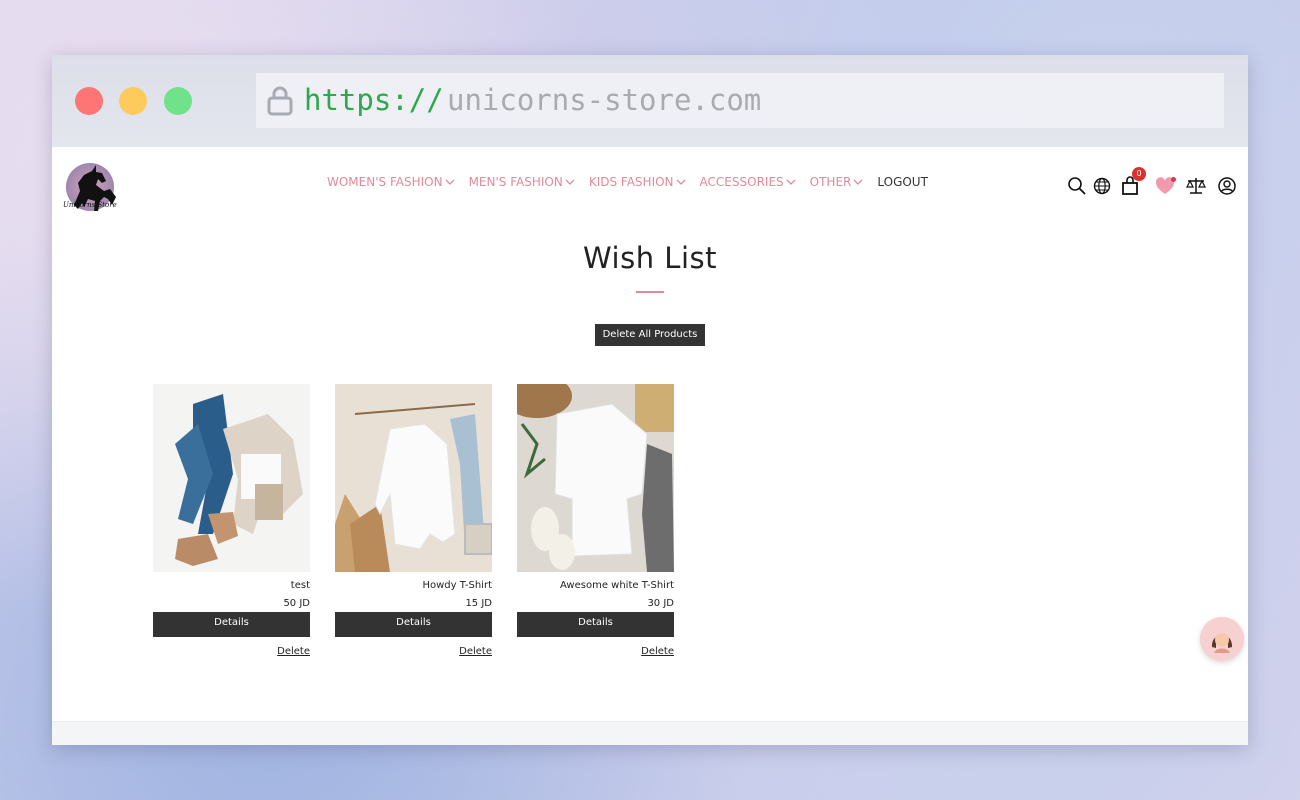 This screenshot has height=800, width=1300. What do you see at coordinates (231, 587) in the screenshot?
I see `product-name: test` at bounding box center [231, 587].